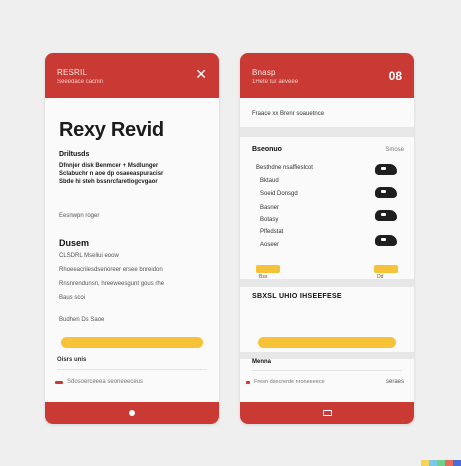  What do you see at coordinates (268, 272) in the screenshot?
I see `filter-chip-left: Bss` at bounding box center [268, 272].